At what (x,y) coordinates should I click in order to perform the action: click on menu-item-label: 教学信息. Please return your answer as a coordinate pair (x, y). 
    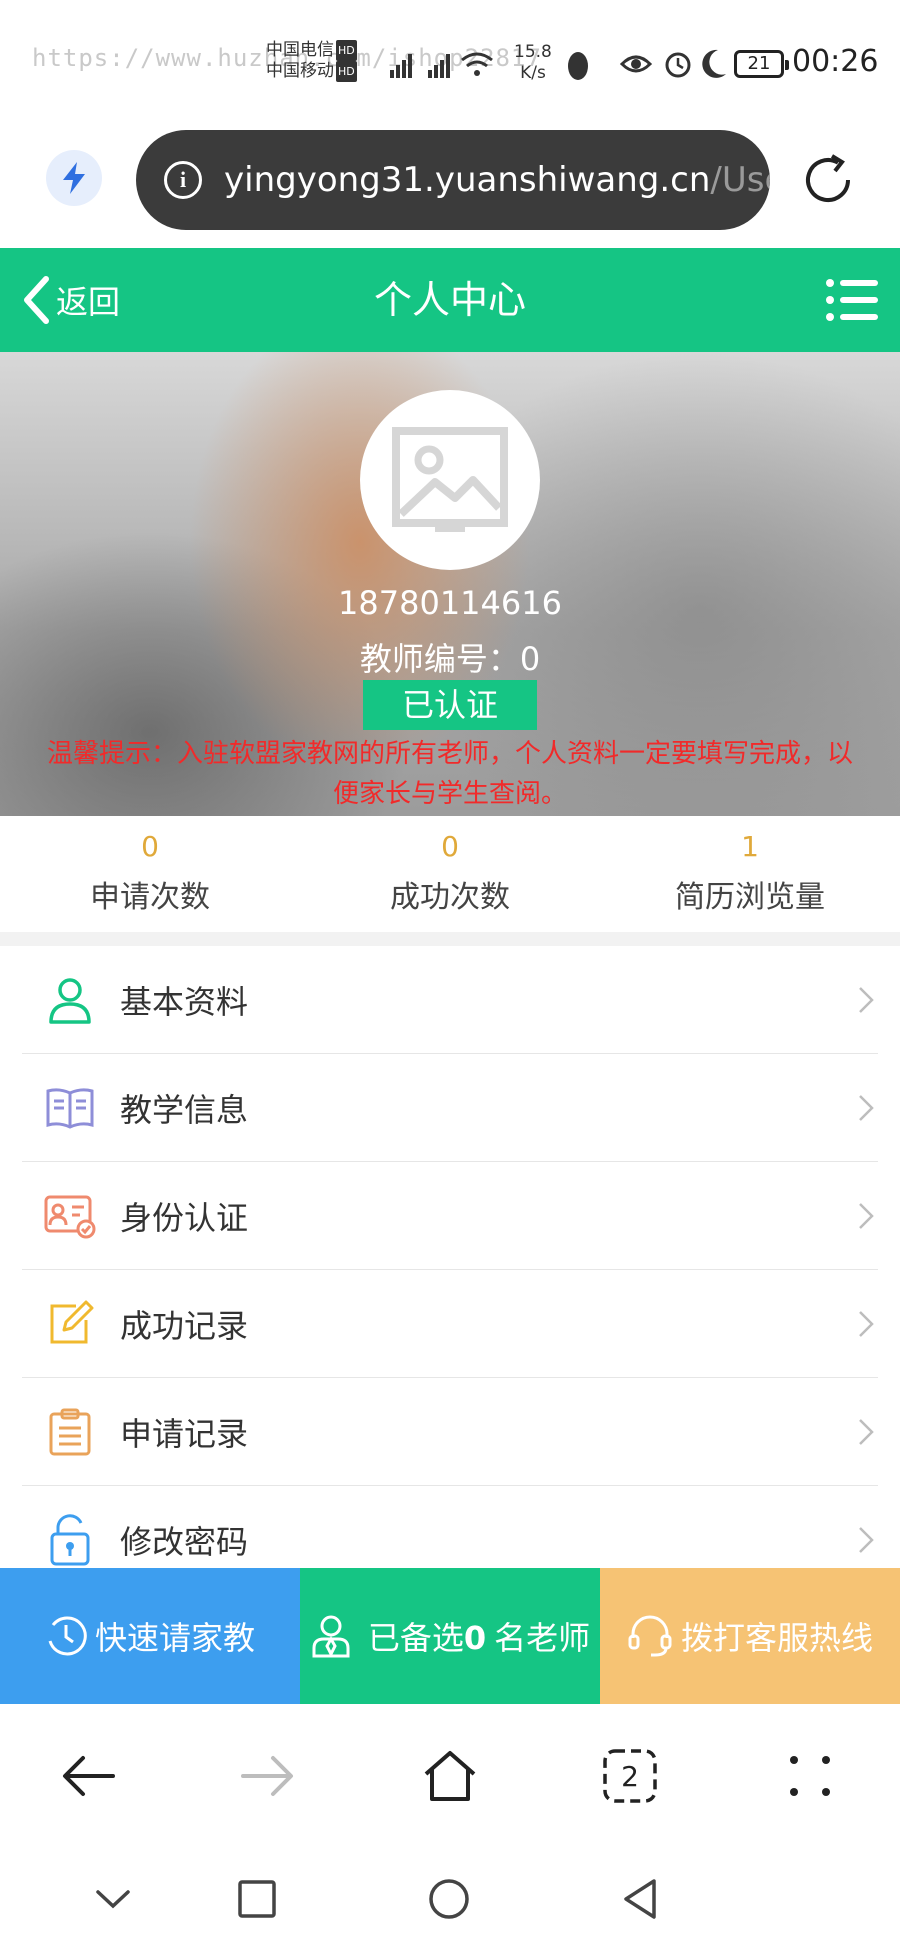
    Looking at the image, I should click on (184, 1109).